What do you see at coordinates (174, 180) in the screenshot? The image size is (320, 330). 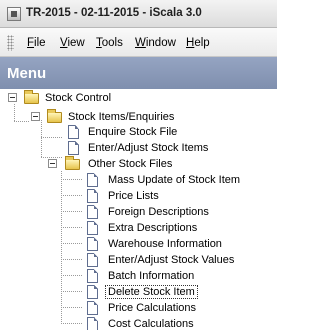 I see `tree-label-child: Mass Update of Stock Item` at bounding box center [174, 180].